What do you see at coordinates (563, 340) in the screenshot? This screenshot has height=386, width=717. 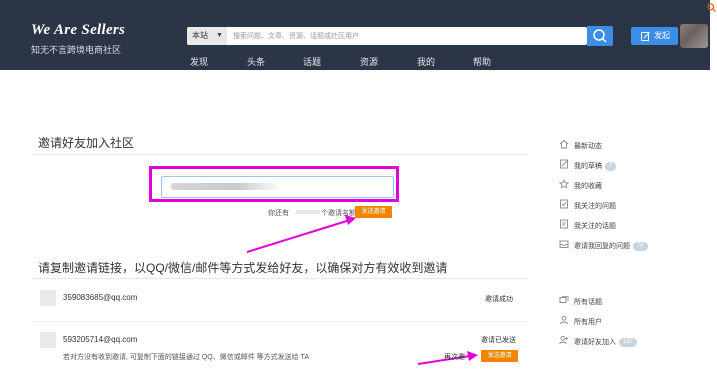 I see `invite-user-icon` at bounding box center [563, 340].